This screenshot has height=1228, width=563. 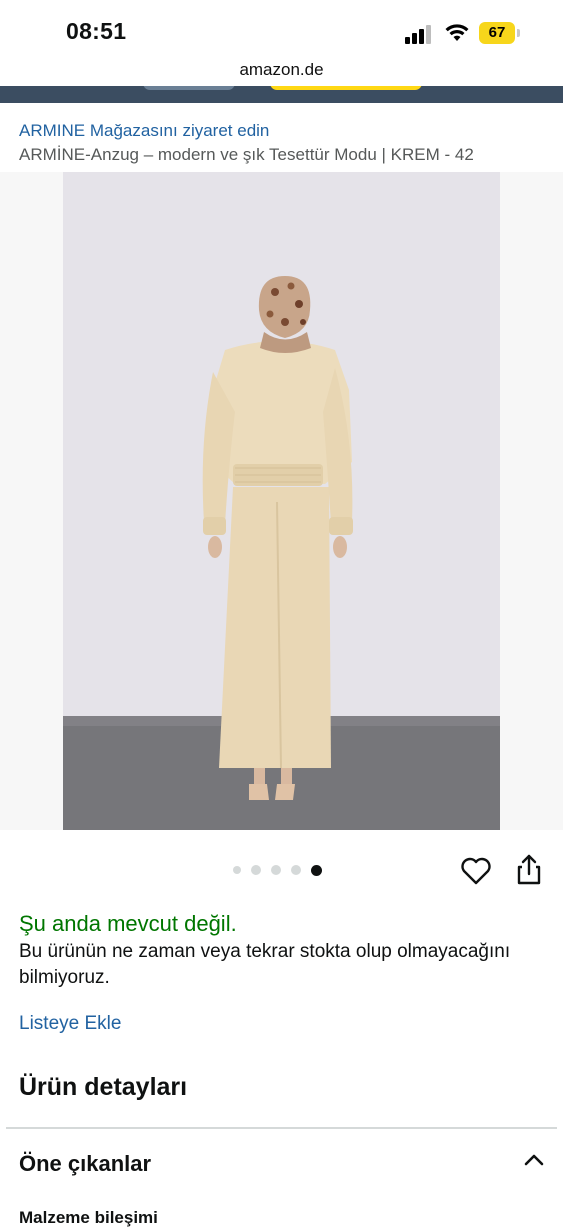 I want to click on battery-level: 67, so click(x=497, y=32).